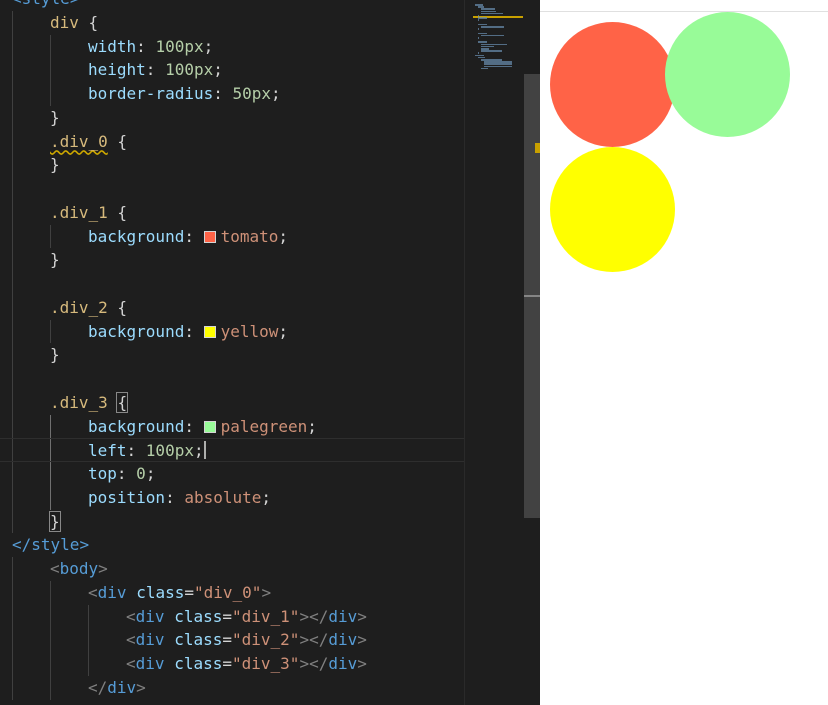  What do you see at coordinates (188, 332) in the screenshot?
I see `code-line-content: background: yellow;` at bounding box center [188, 332].